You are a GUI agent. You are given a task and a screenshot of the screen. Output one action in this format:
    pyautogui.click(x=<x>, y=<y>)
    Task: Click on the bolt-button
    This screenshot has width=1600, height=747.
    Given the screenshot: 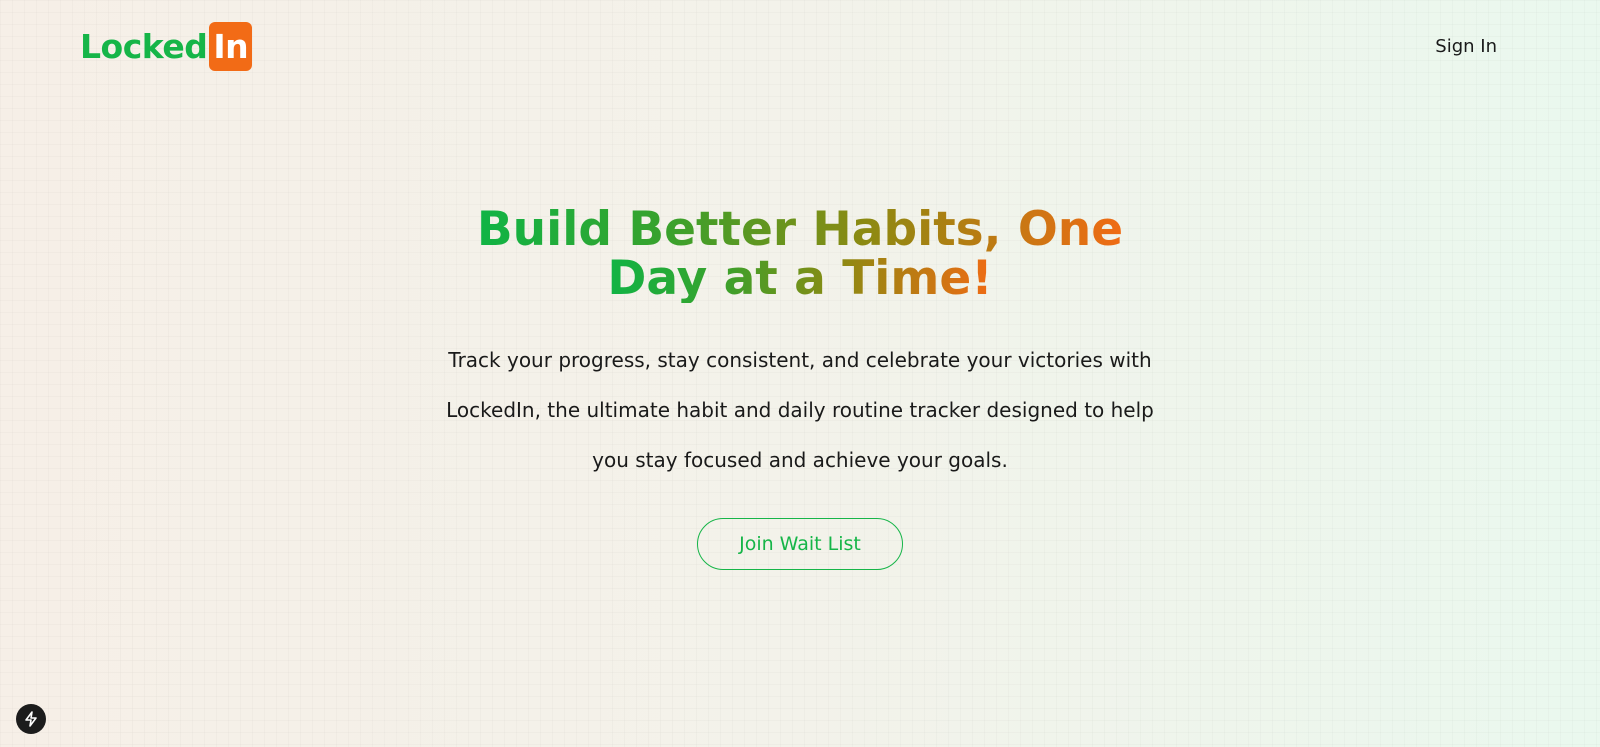 What is the action you would take?
    pyautogui.click(x=31, y=719)
    